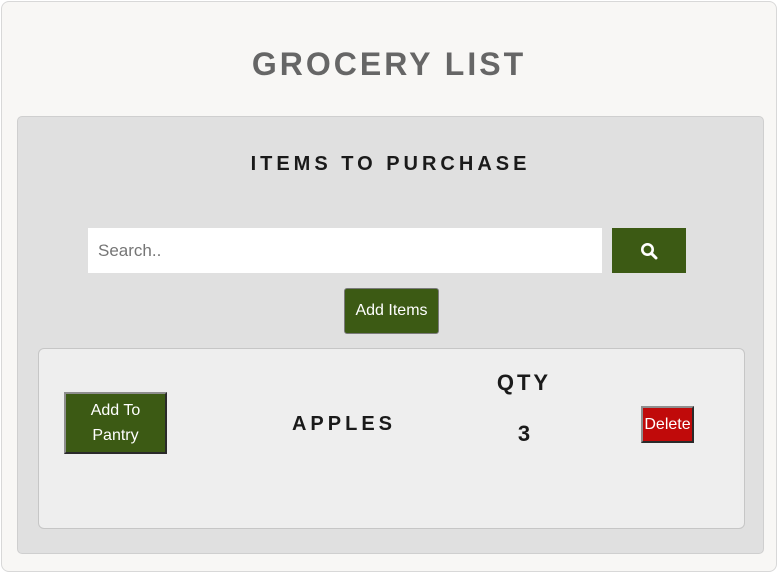  Describe the element at coordinates (390, 164) in the screenshot. I see `panel-title: ITEMS TO PURCHASE` at that location.